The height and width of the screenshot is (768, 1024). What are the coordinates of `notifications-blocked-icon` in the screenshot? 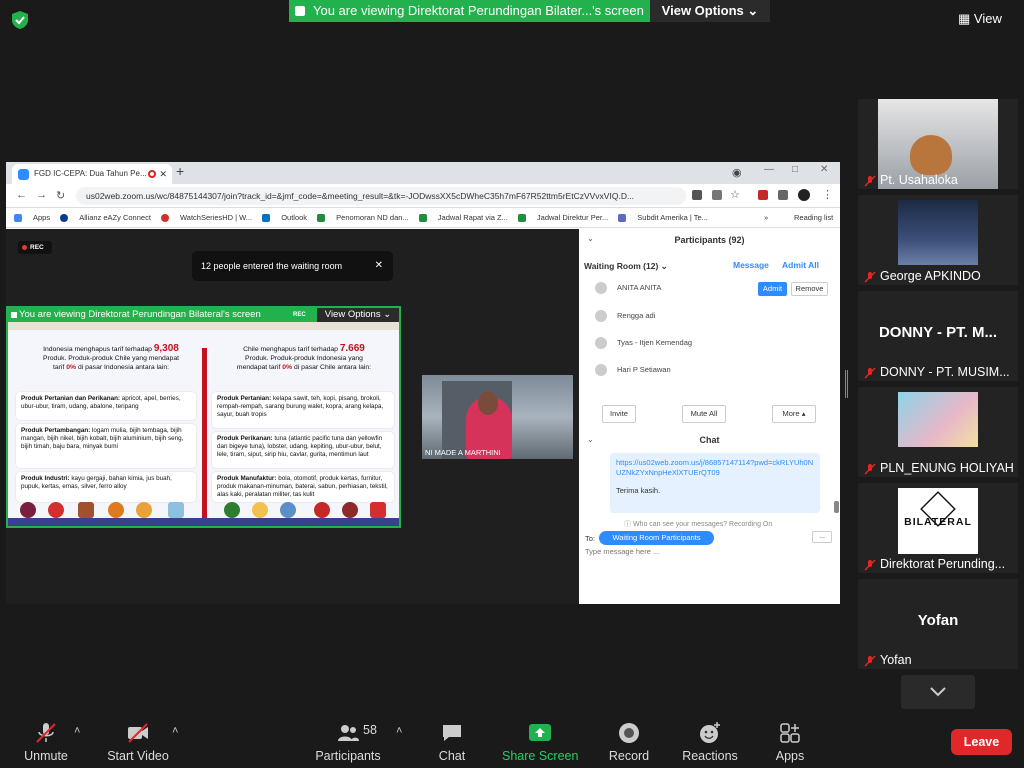 It's located at (717, 195).